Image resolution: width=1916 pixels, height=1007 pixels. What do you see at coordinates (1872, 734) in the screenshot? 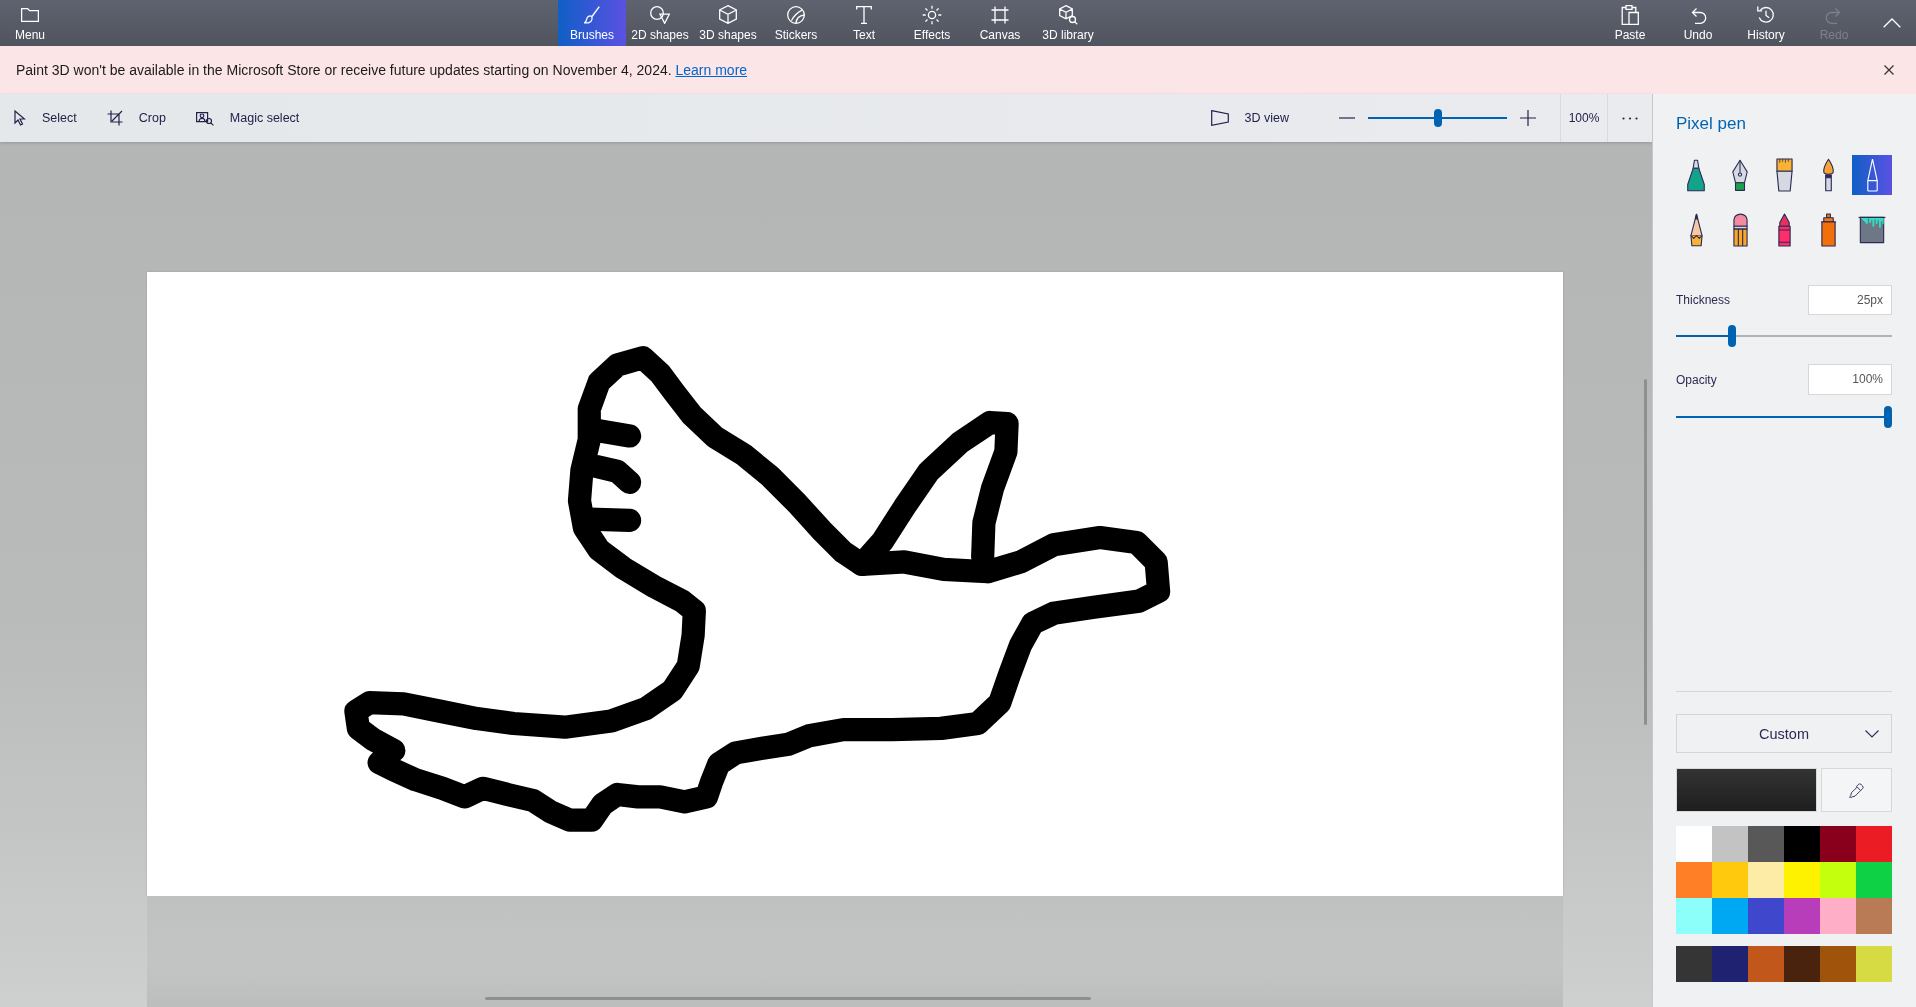
I see `chevron-down-icon` at bounding box center [1872, 734].